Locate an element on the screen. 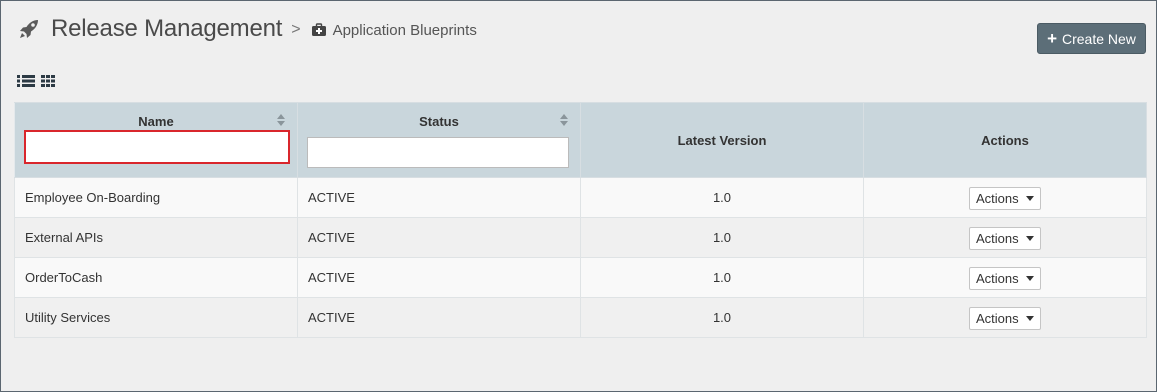 This screenshot has height=392, width=1157. table-row: OrderToCash ACTIVE 1.0 Actions is located at coordinates (580, 277).